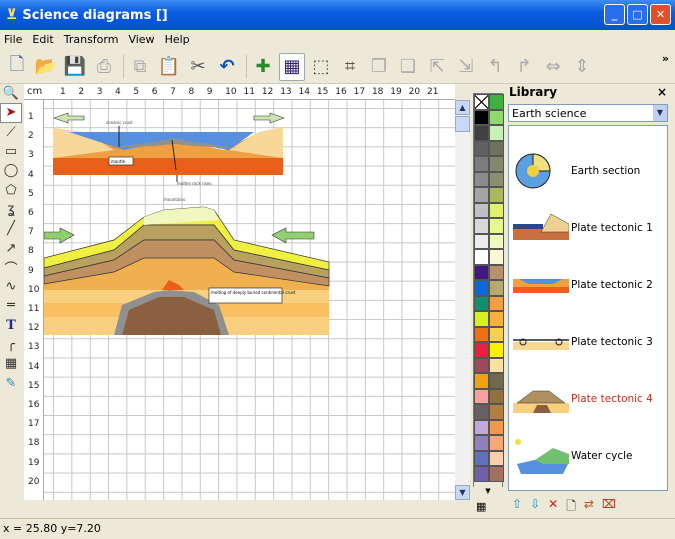  Describe the element at coordinates (524, 67) in the screenshot. I see `rotate-right-button: ↱` at that location.